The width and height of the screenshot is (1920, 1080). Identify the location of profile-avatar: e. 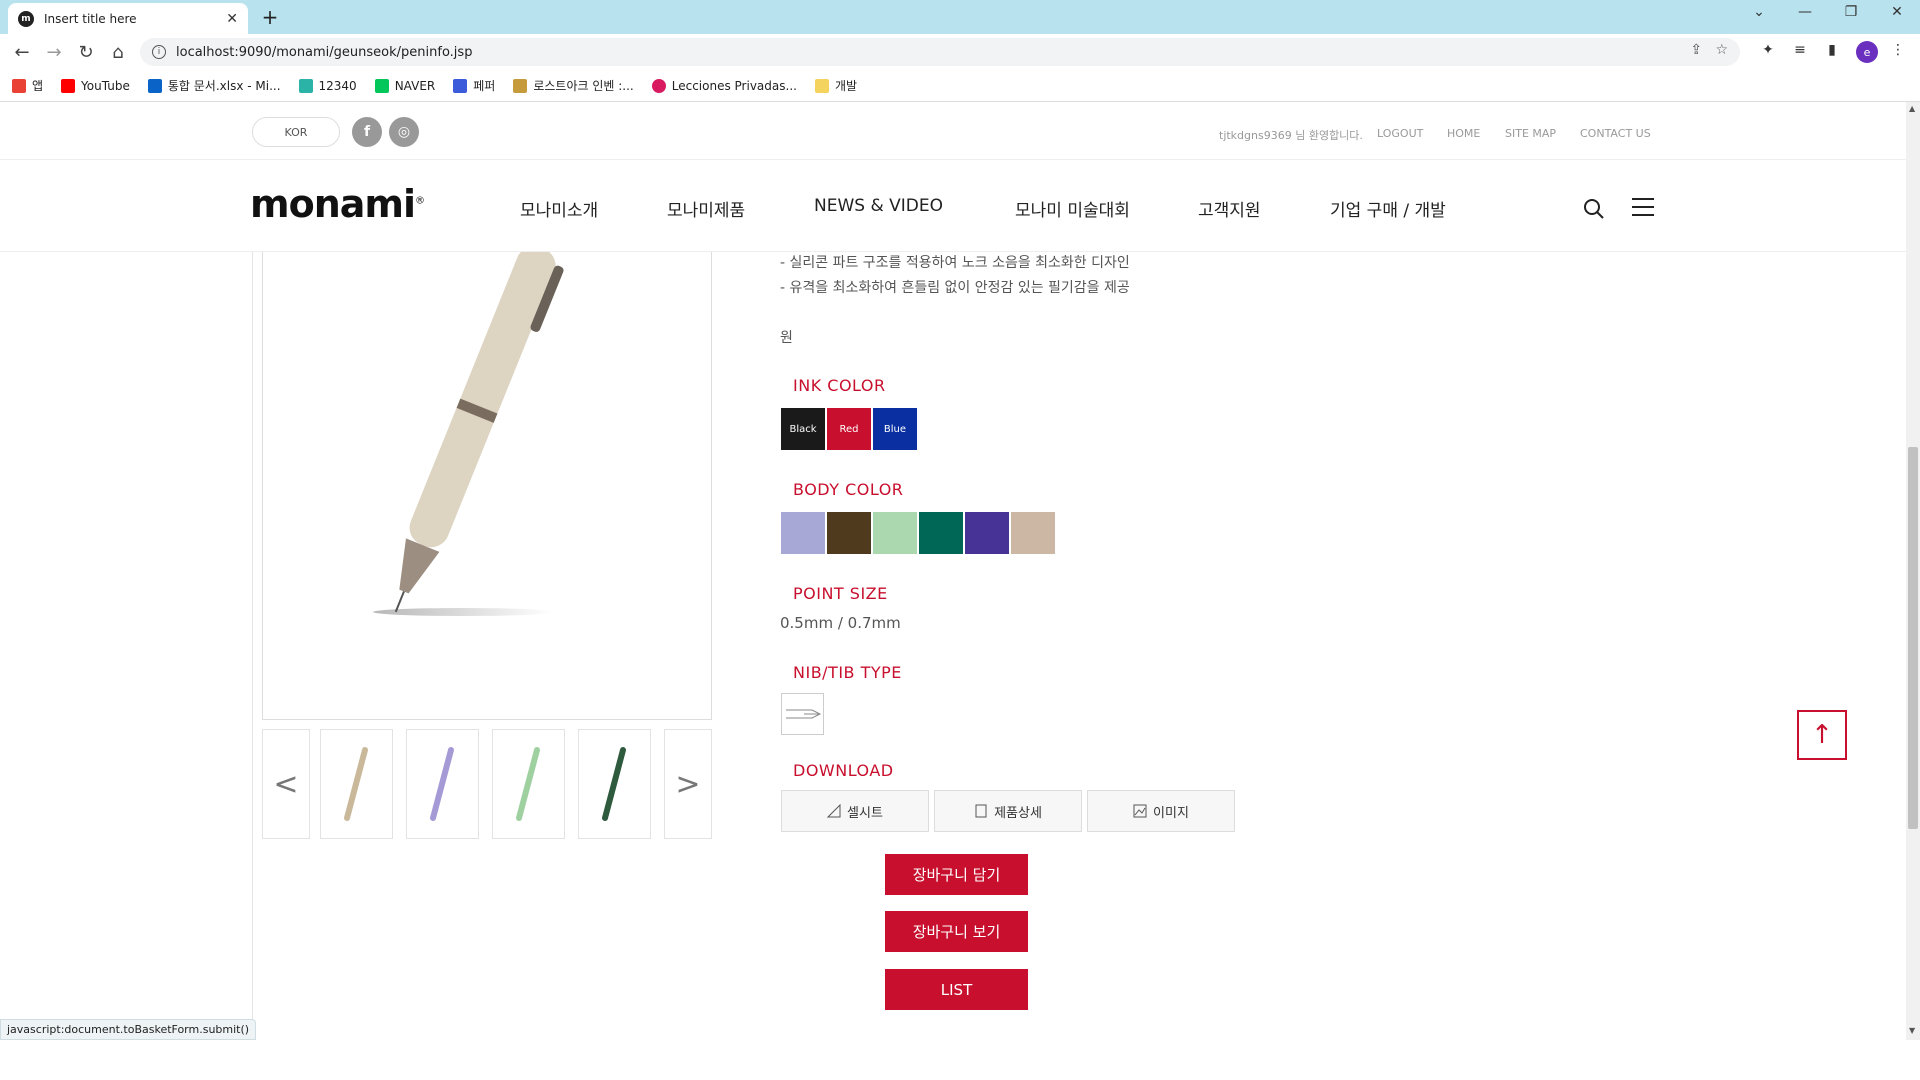
(1867, 52).